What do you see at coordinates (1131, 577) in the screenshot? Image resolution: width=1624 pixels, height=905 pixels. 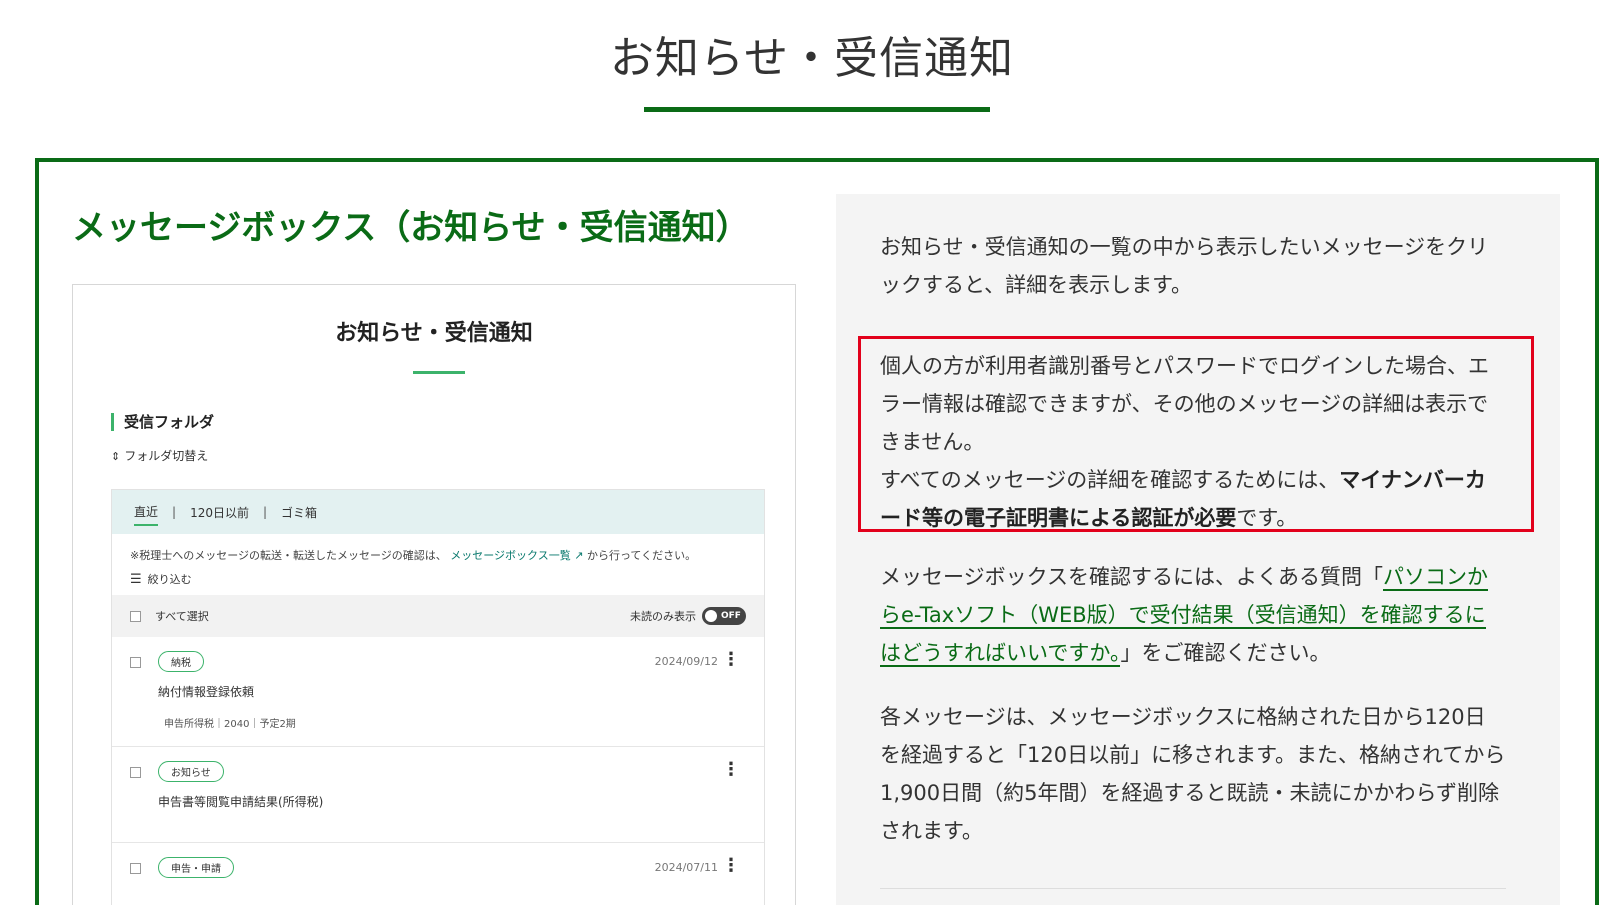 I see `faq-prefix: メッセージボックスを確認するには、よくある質問「` at bounding box center [1131, 577].